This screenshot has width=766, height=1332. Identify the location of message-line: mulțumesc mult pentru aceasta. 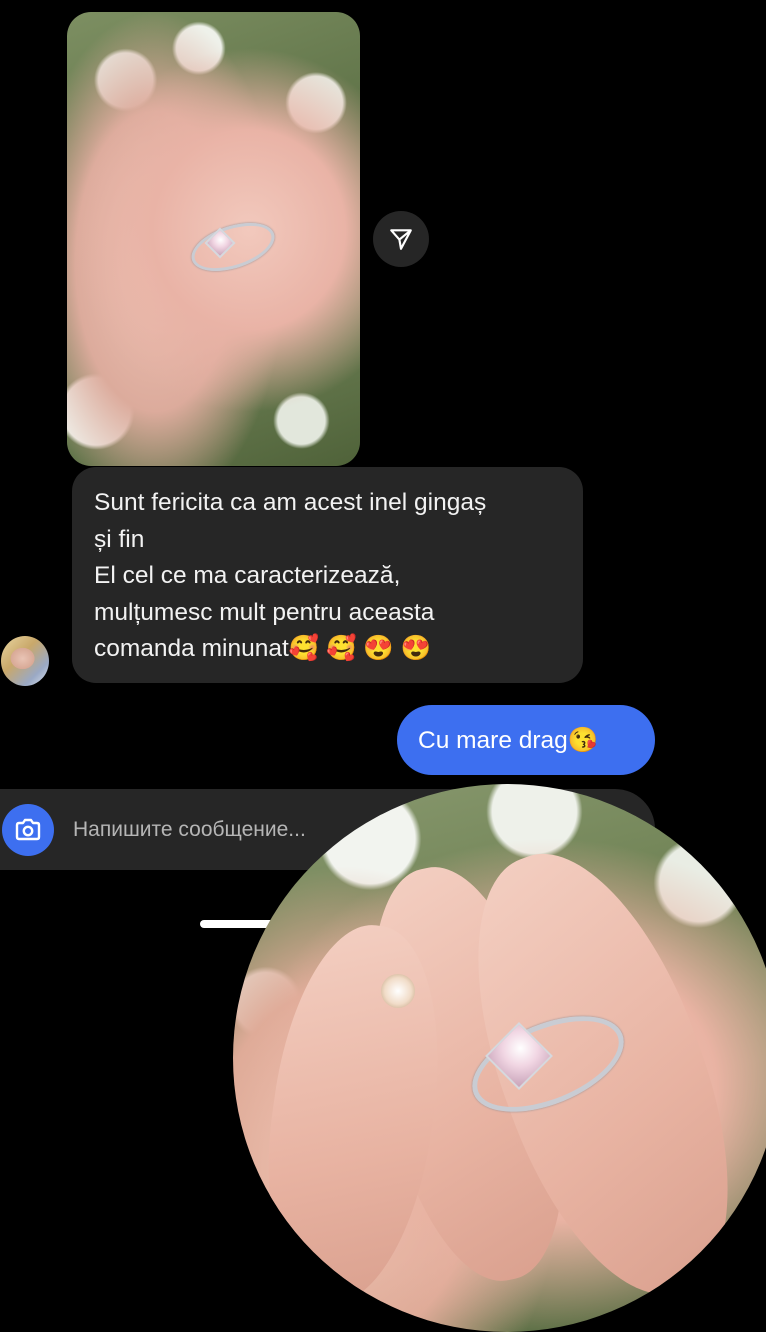
(264, 612).